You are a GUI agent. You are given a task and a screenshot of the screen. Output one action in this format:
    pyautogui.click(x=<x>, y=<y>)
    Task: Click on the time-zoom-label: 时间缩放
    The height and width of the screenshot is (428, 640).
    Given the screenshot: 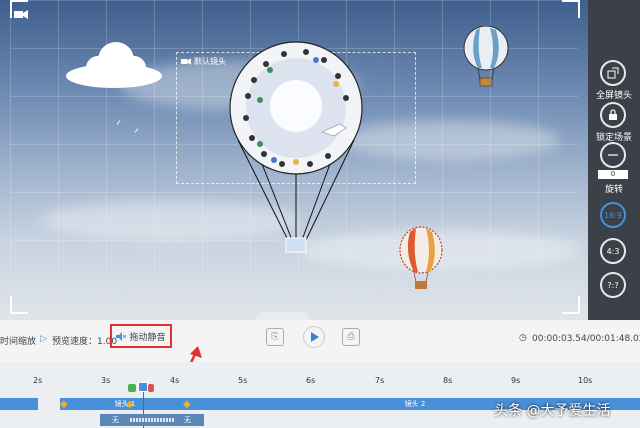 What is the action you would take?
    pyautogui.click(x=18, y=340)
    